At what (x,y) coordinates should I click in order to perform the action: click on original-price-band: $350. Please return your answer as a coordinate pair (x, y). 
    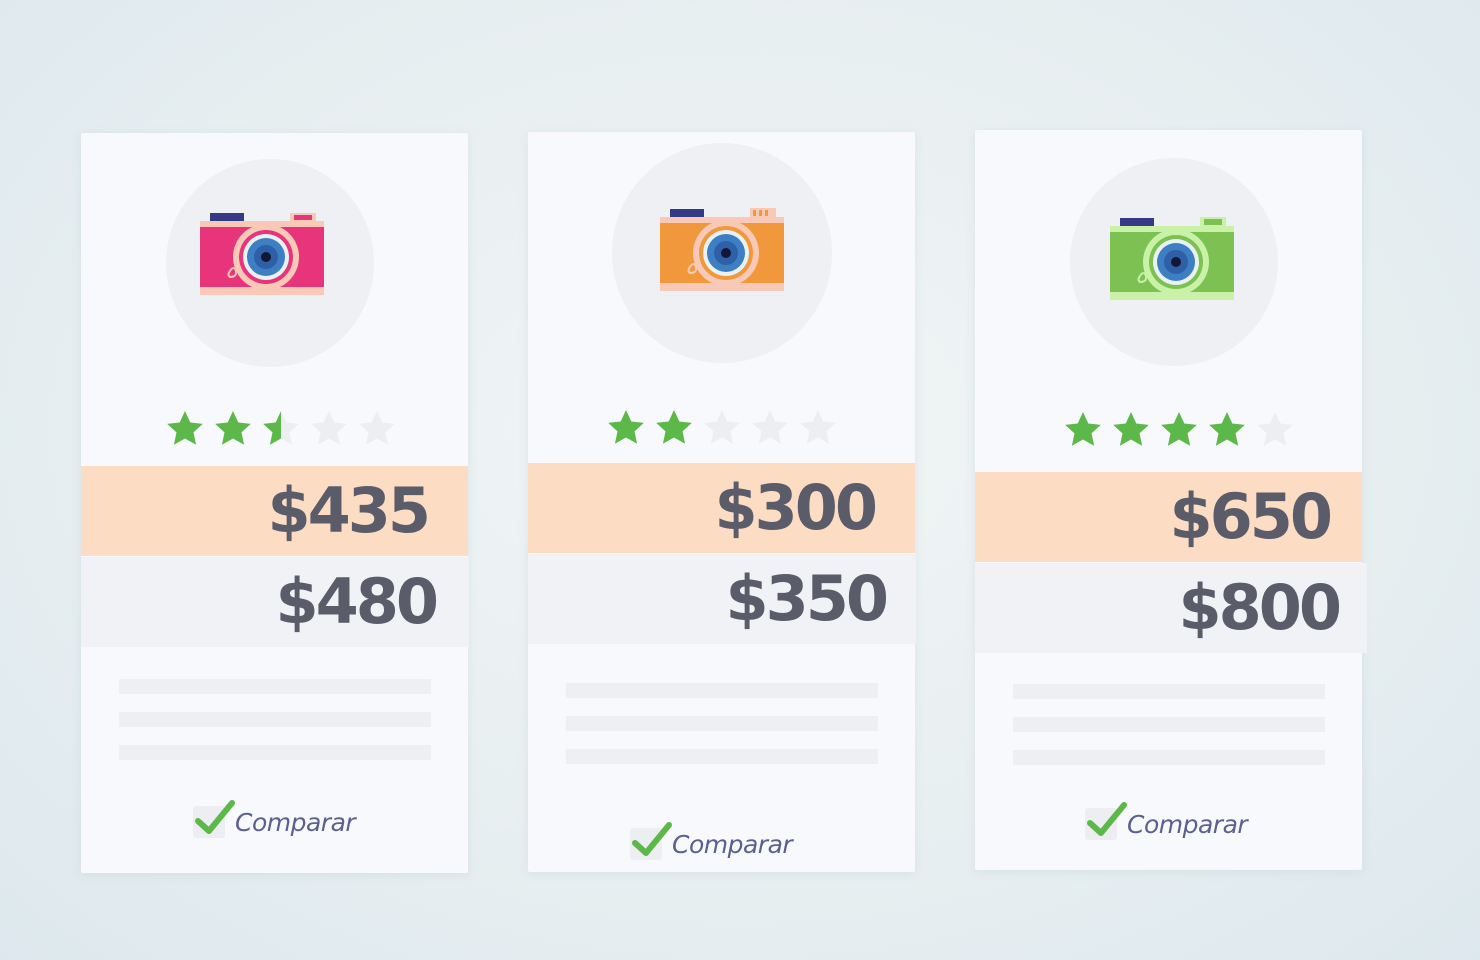
    Looking at the image, I should click on (722, 599).